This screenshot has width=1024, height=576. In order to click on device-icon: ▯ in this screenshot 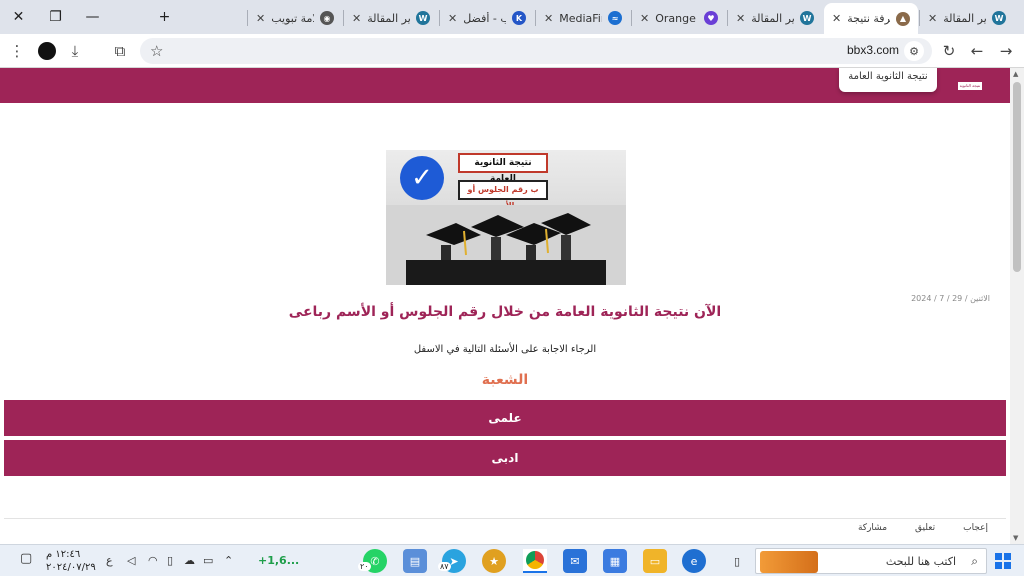, I will do `click(170, 560)`.